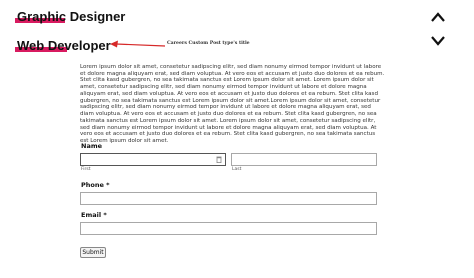 This screenshot has height=278, width=474. I want to click on first-name-input, so click(153, 159).